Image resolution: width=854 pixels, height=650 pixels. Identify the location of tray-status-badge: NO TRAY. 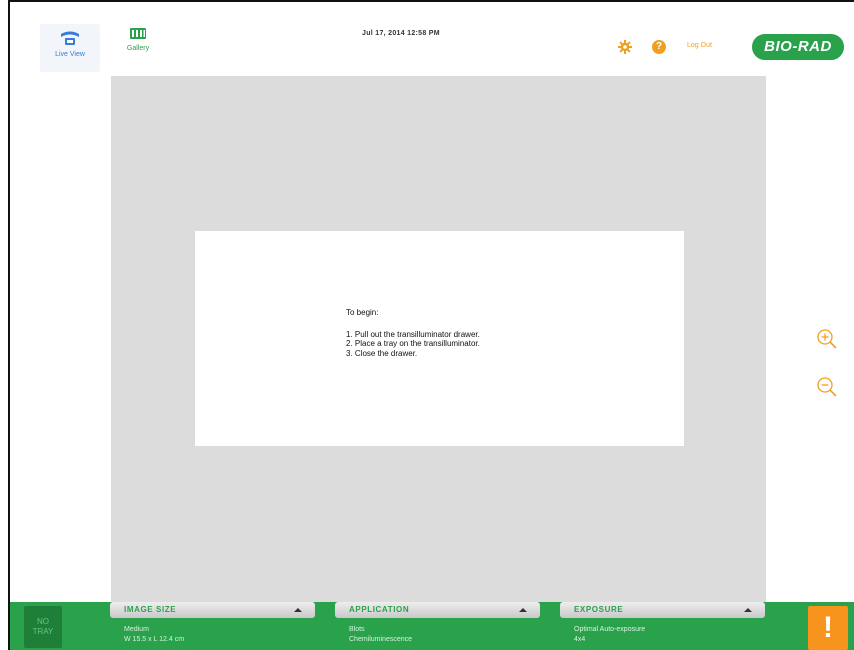
(43, 627).